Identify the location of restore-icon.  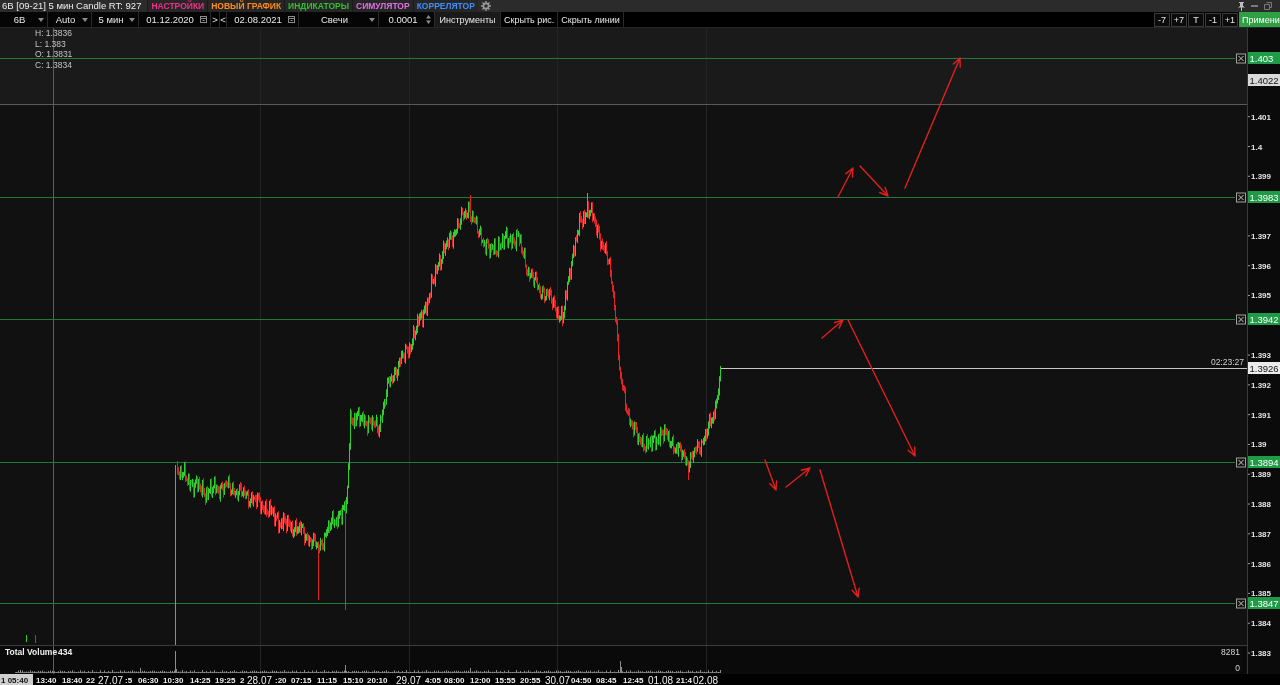
(1268, 6).